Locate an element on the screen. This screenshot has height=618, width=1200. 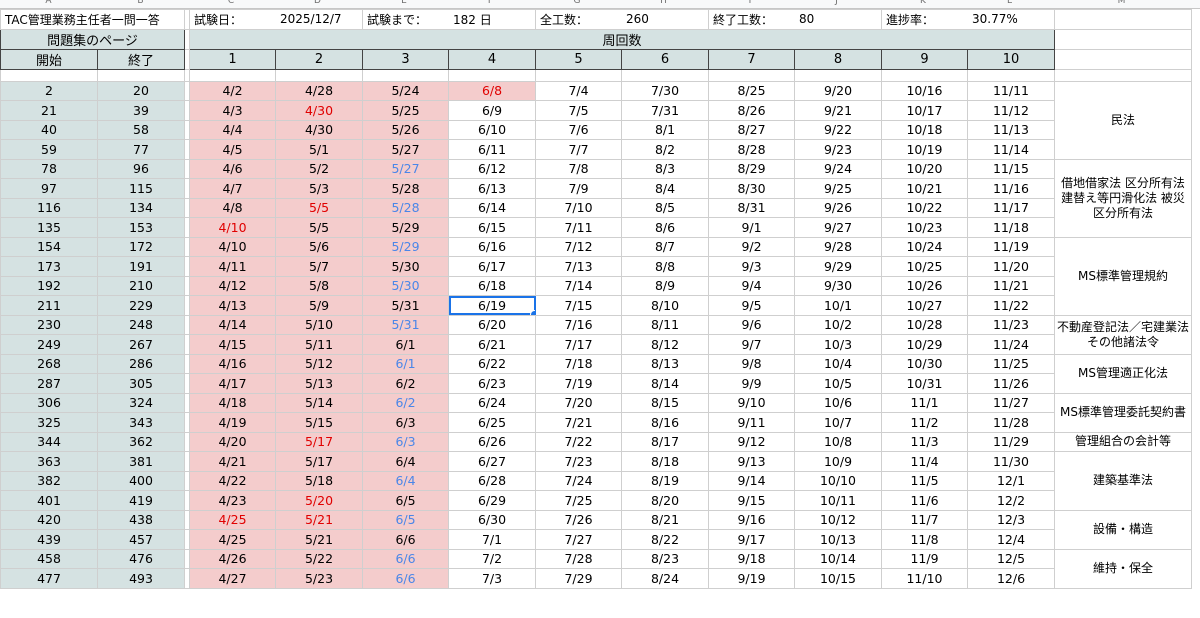
round-date-cell: 4/28 is located at coordinates (319, 90).